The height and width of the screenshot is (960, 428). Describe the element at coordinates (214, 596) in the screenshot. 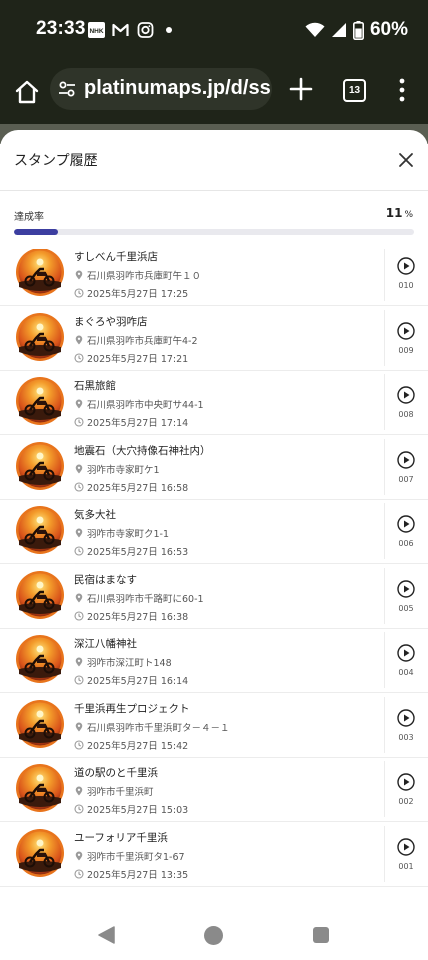

I see `stamp-list-item: 民宿はまなす石川県羽咋市千路町に60-1 2025年5月27日 16:38 005` at that location.